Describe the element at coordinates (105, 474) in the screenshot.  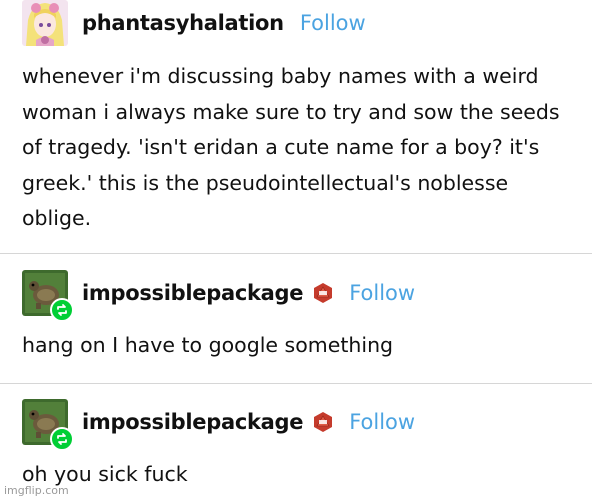
I see `reblog-body-text: oh you sick fuck` at that location.